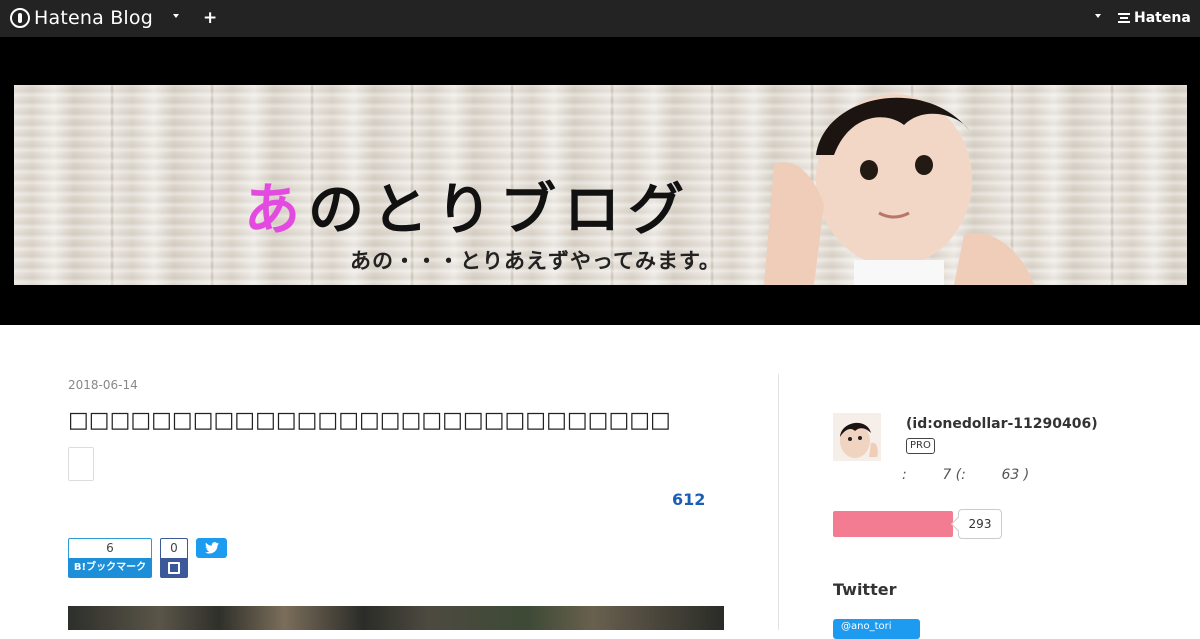 The width and height of the screenshot is (1200, 639). I want to click on pro-badge: PRO, so click(920, 446).